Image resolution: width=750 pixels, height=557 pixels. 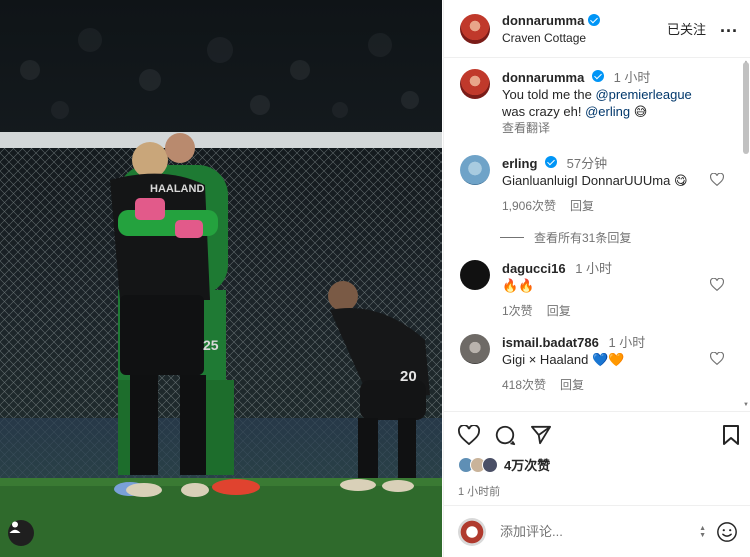 I want to click on caption-text-prefix: You told me the, so click(x=549, y=94).